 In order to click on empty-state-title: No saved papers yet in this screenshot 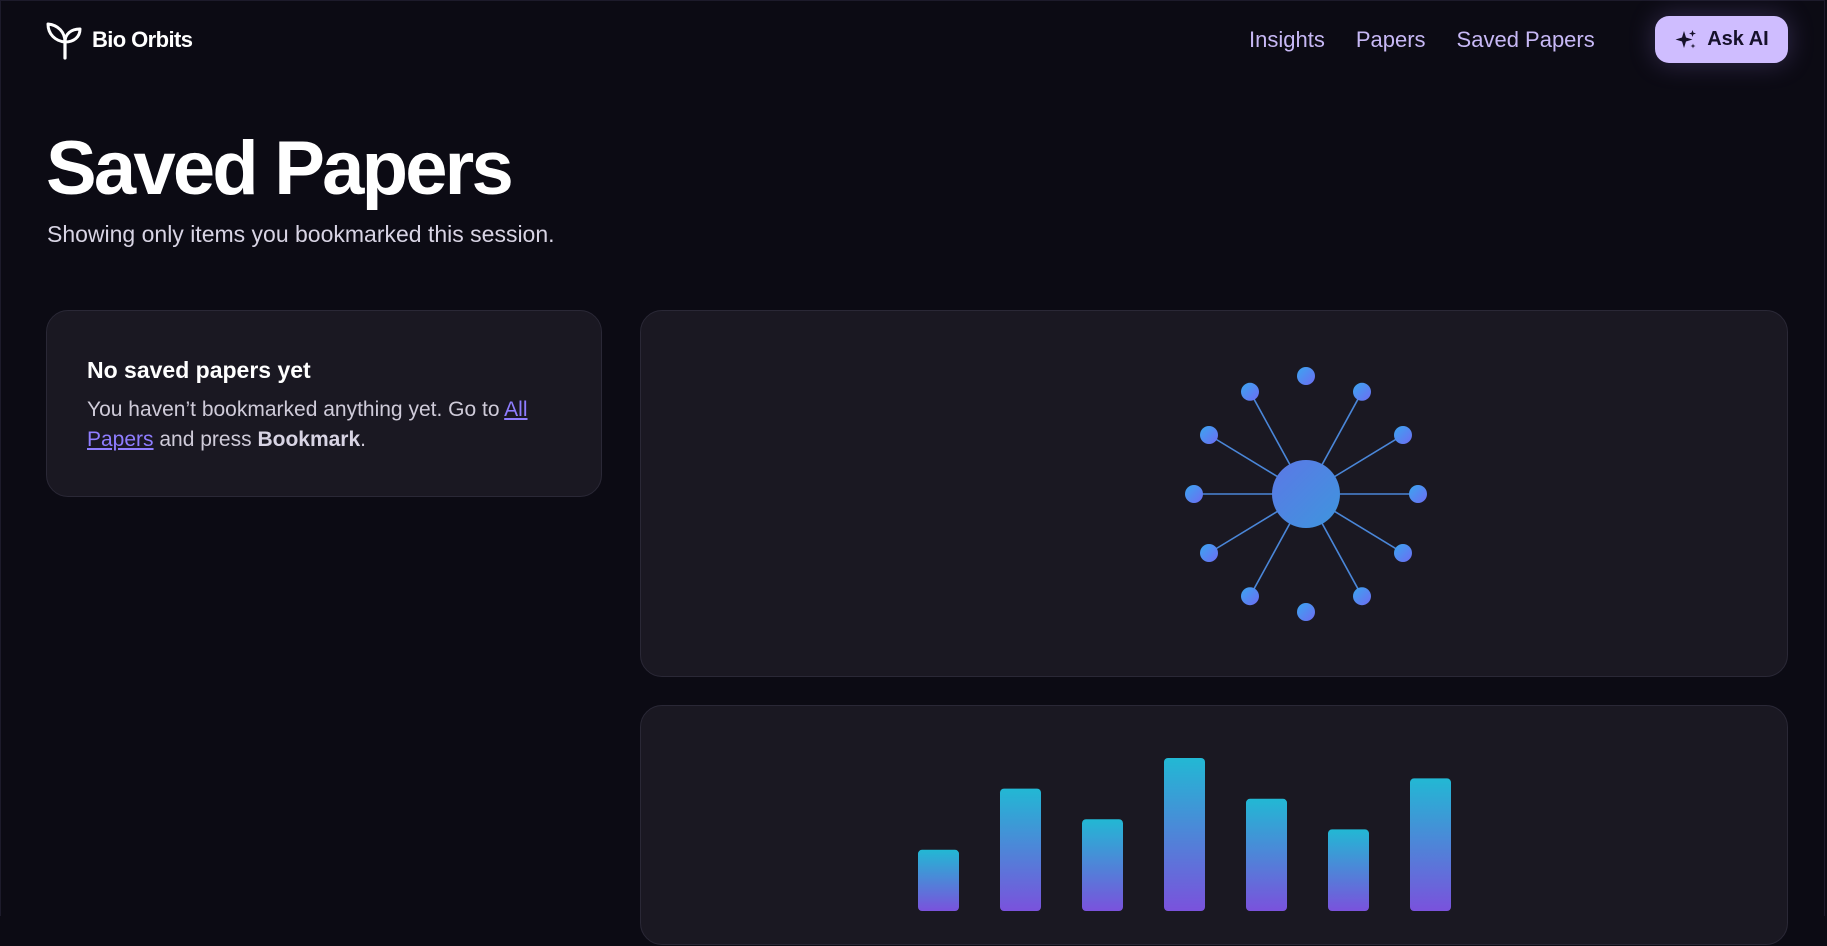, I will do `click(199, 370)`.